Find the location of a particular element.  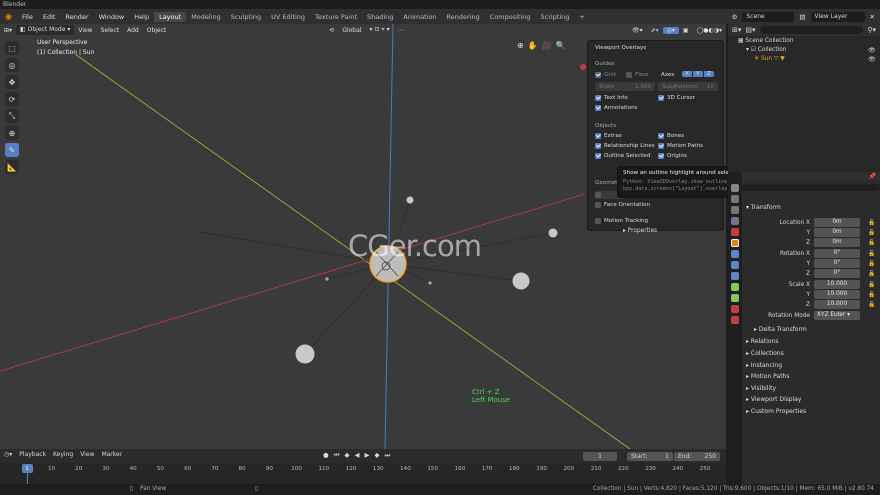

menu-edit: Edit is located at coordinates (49, 17).